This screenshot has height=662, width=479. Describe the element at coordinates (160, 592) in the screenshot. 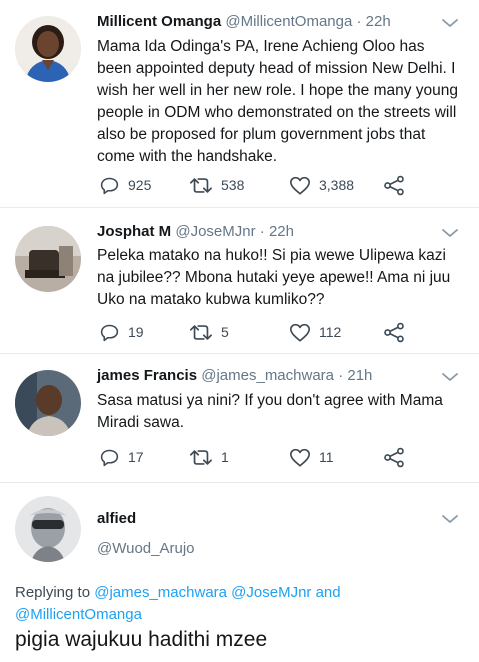

I see `mention-james: @james_machwara` at that location.